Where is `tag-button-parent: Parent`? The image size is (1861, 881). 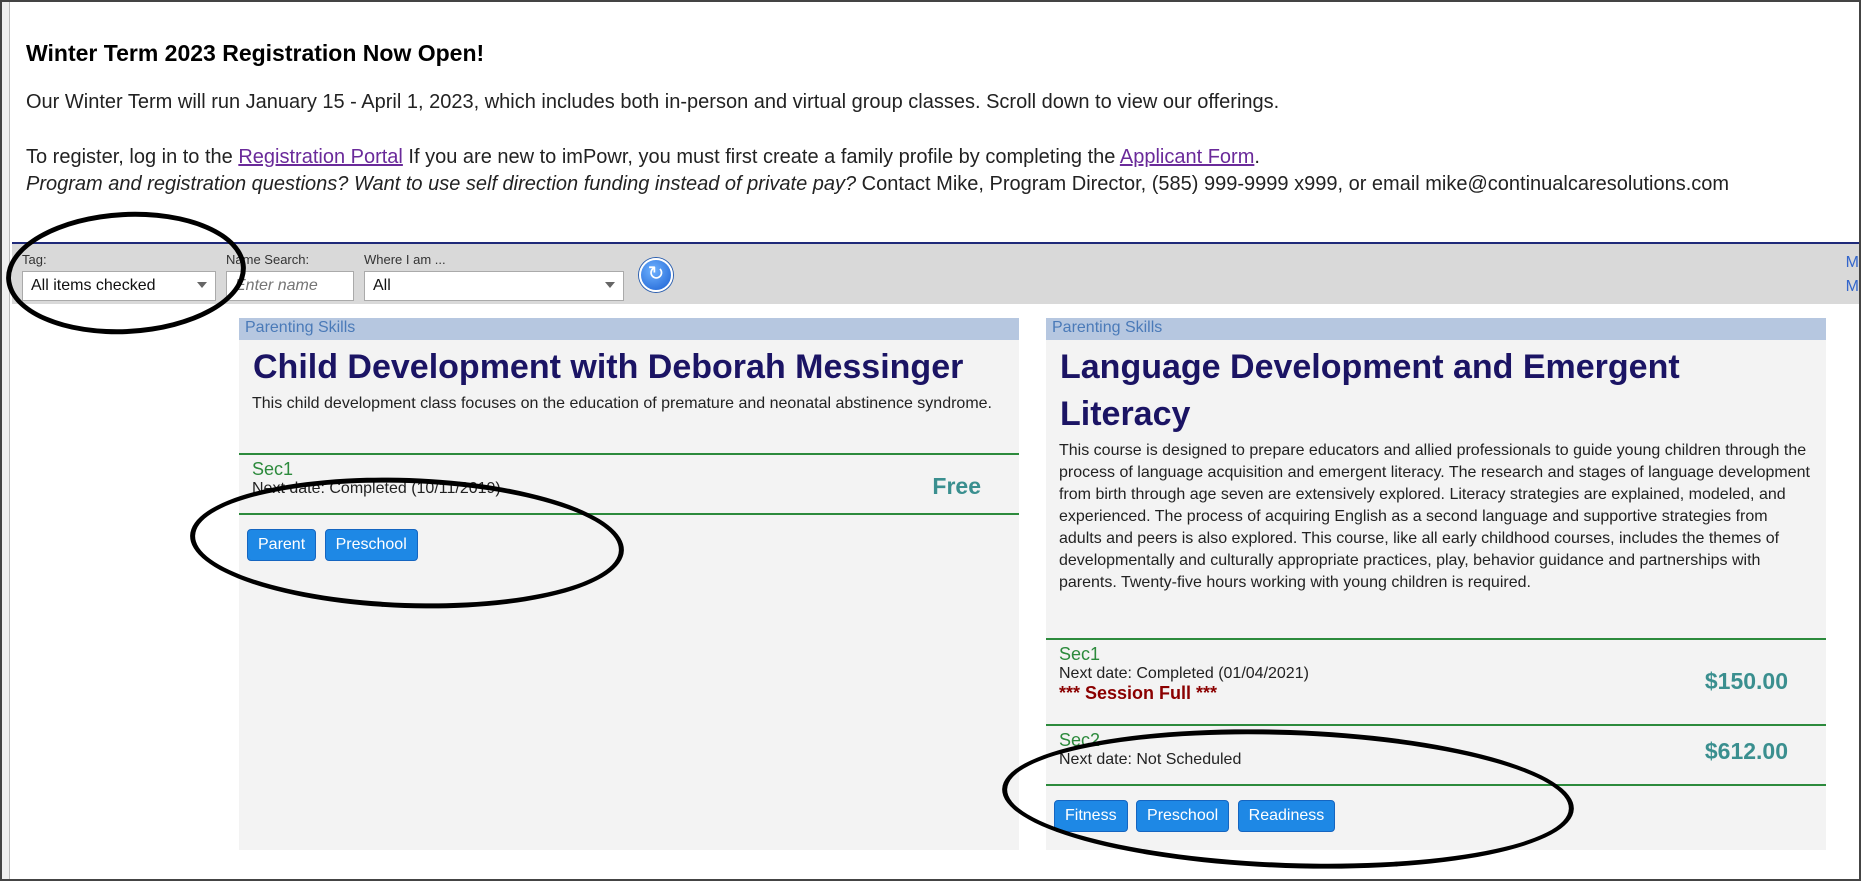
tag-button-parent: Parent is located at coordinates (282, 545).